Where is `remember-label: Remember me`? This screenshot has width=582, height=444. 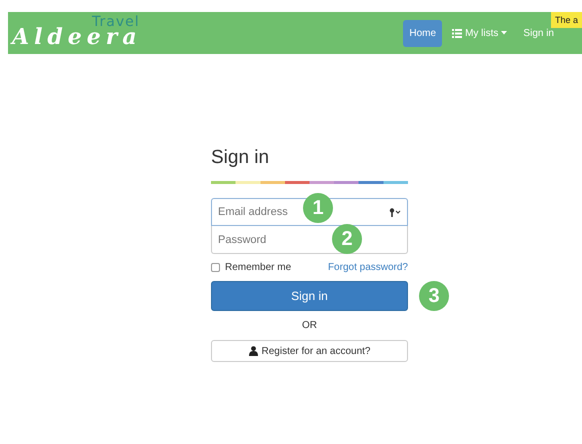
remember-label: Remember me is located at coordinates (258, 267).